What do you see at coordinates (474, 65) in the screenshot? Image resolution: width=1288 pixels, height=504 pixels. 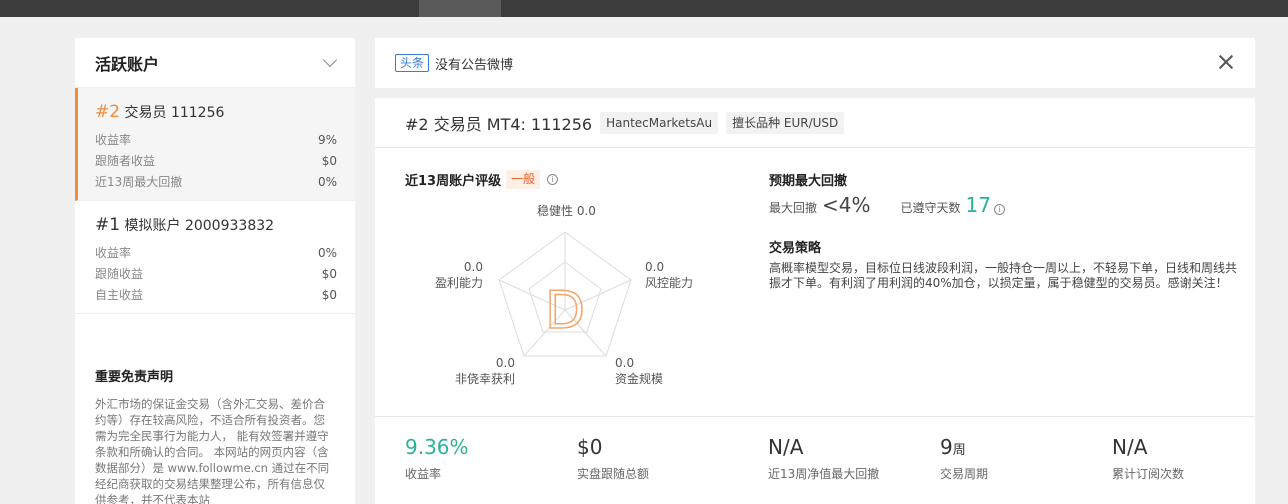 I see `notice-text: 没有公告微博` at bounding box center [474, 65].